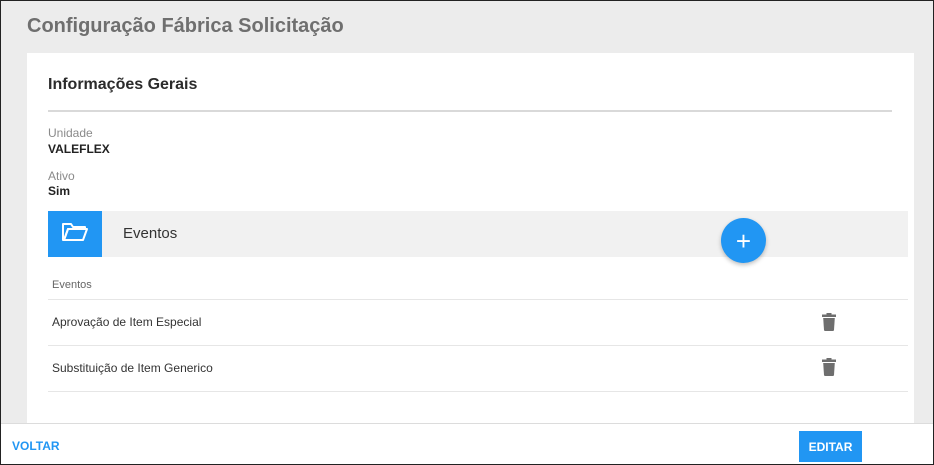 The height and width of the screenshot is (465, 934). What do you see at coordinates (59, 191) in the screenshot?
I see `active-value: Sim` at bounding box center [59, 191].